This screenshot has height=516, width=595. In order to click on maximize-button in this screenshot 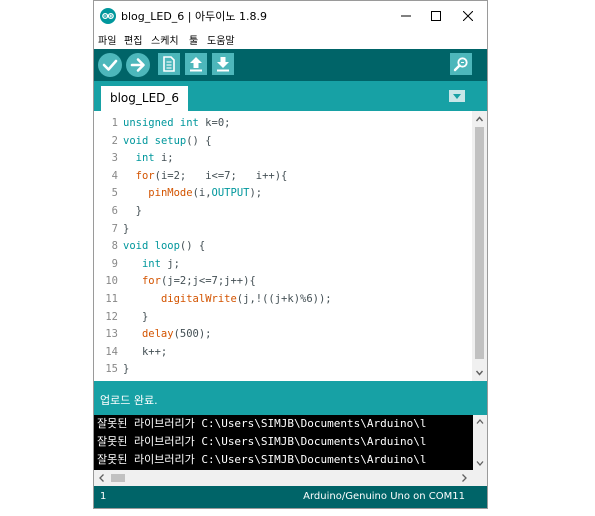, I will do `click(436, 16)`.